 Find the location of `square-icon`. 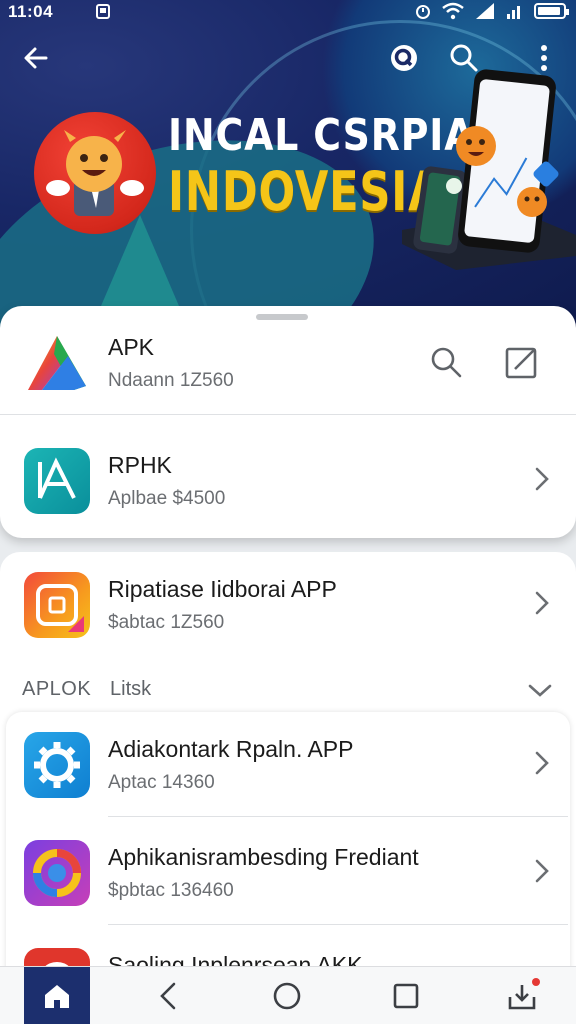

square-icon is located at coordinates (406, 996).